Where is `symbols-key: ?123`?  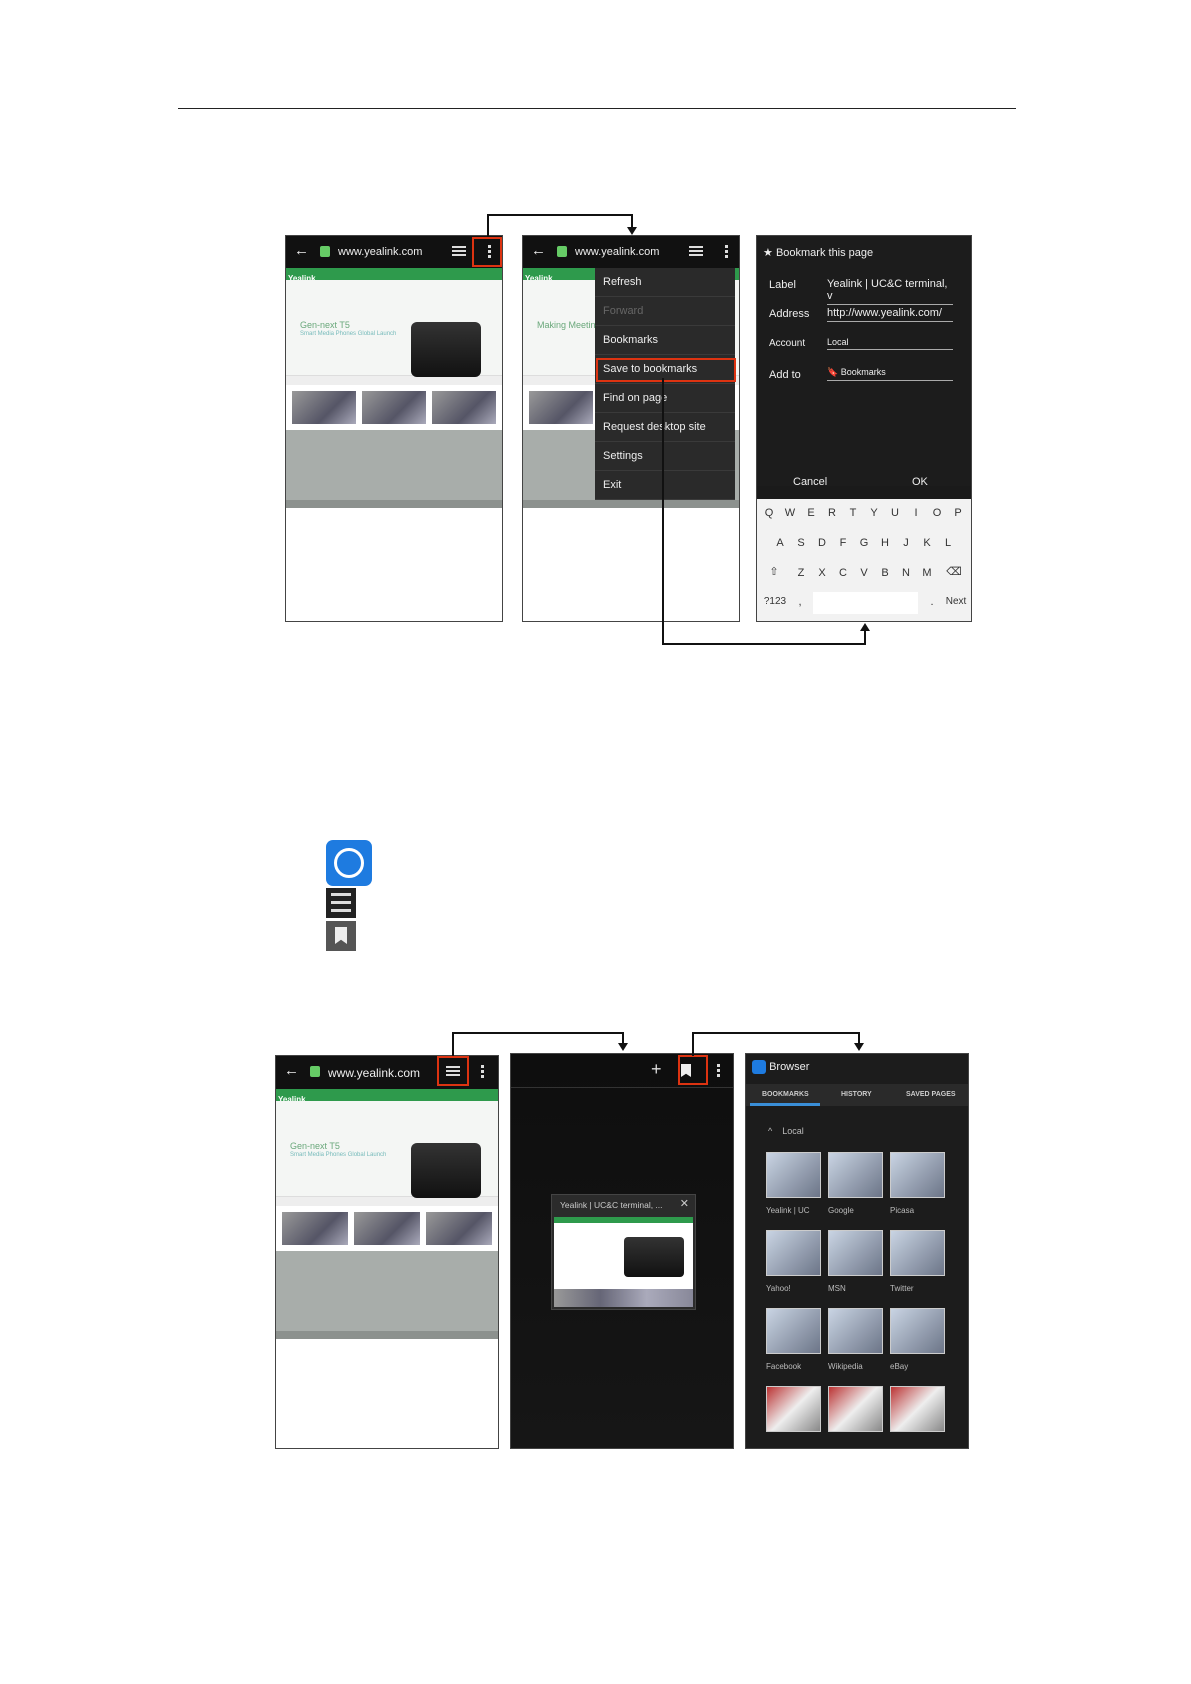 symbols-key: ?123 is located at coordinates (775, 601).